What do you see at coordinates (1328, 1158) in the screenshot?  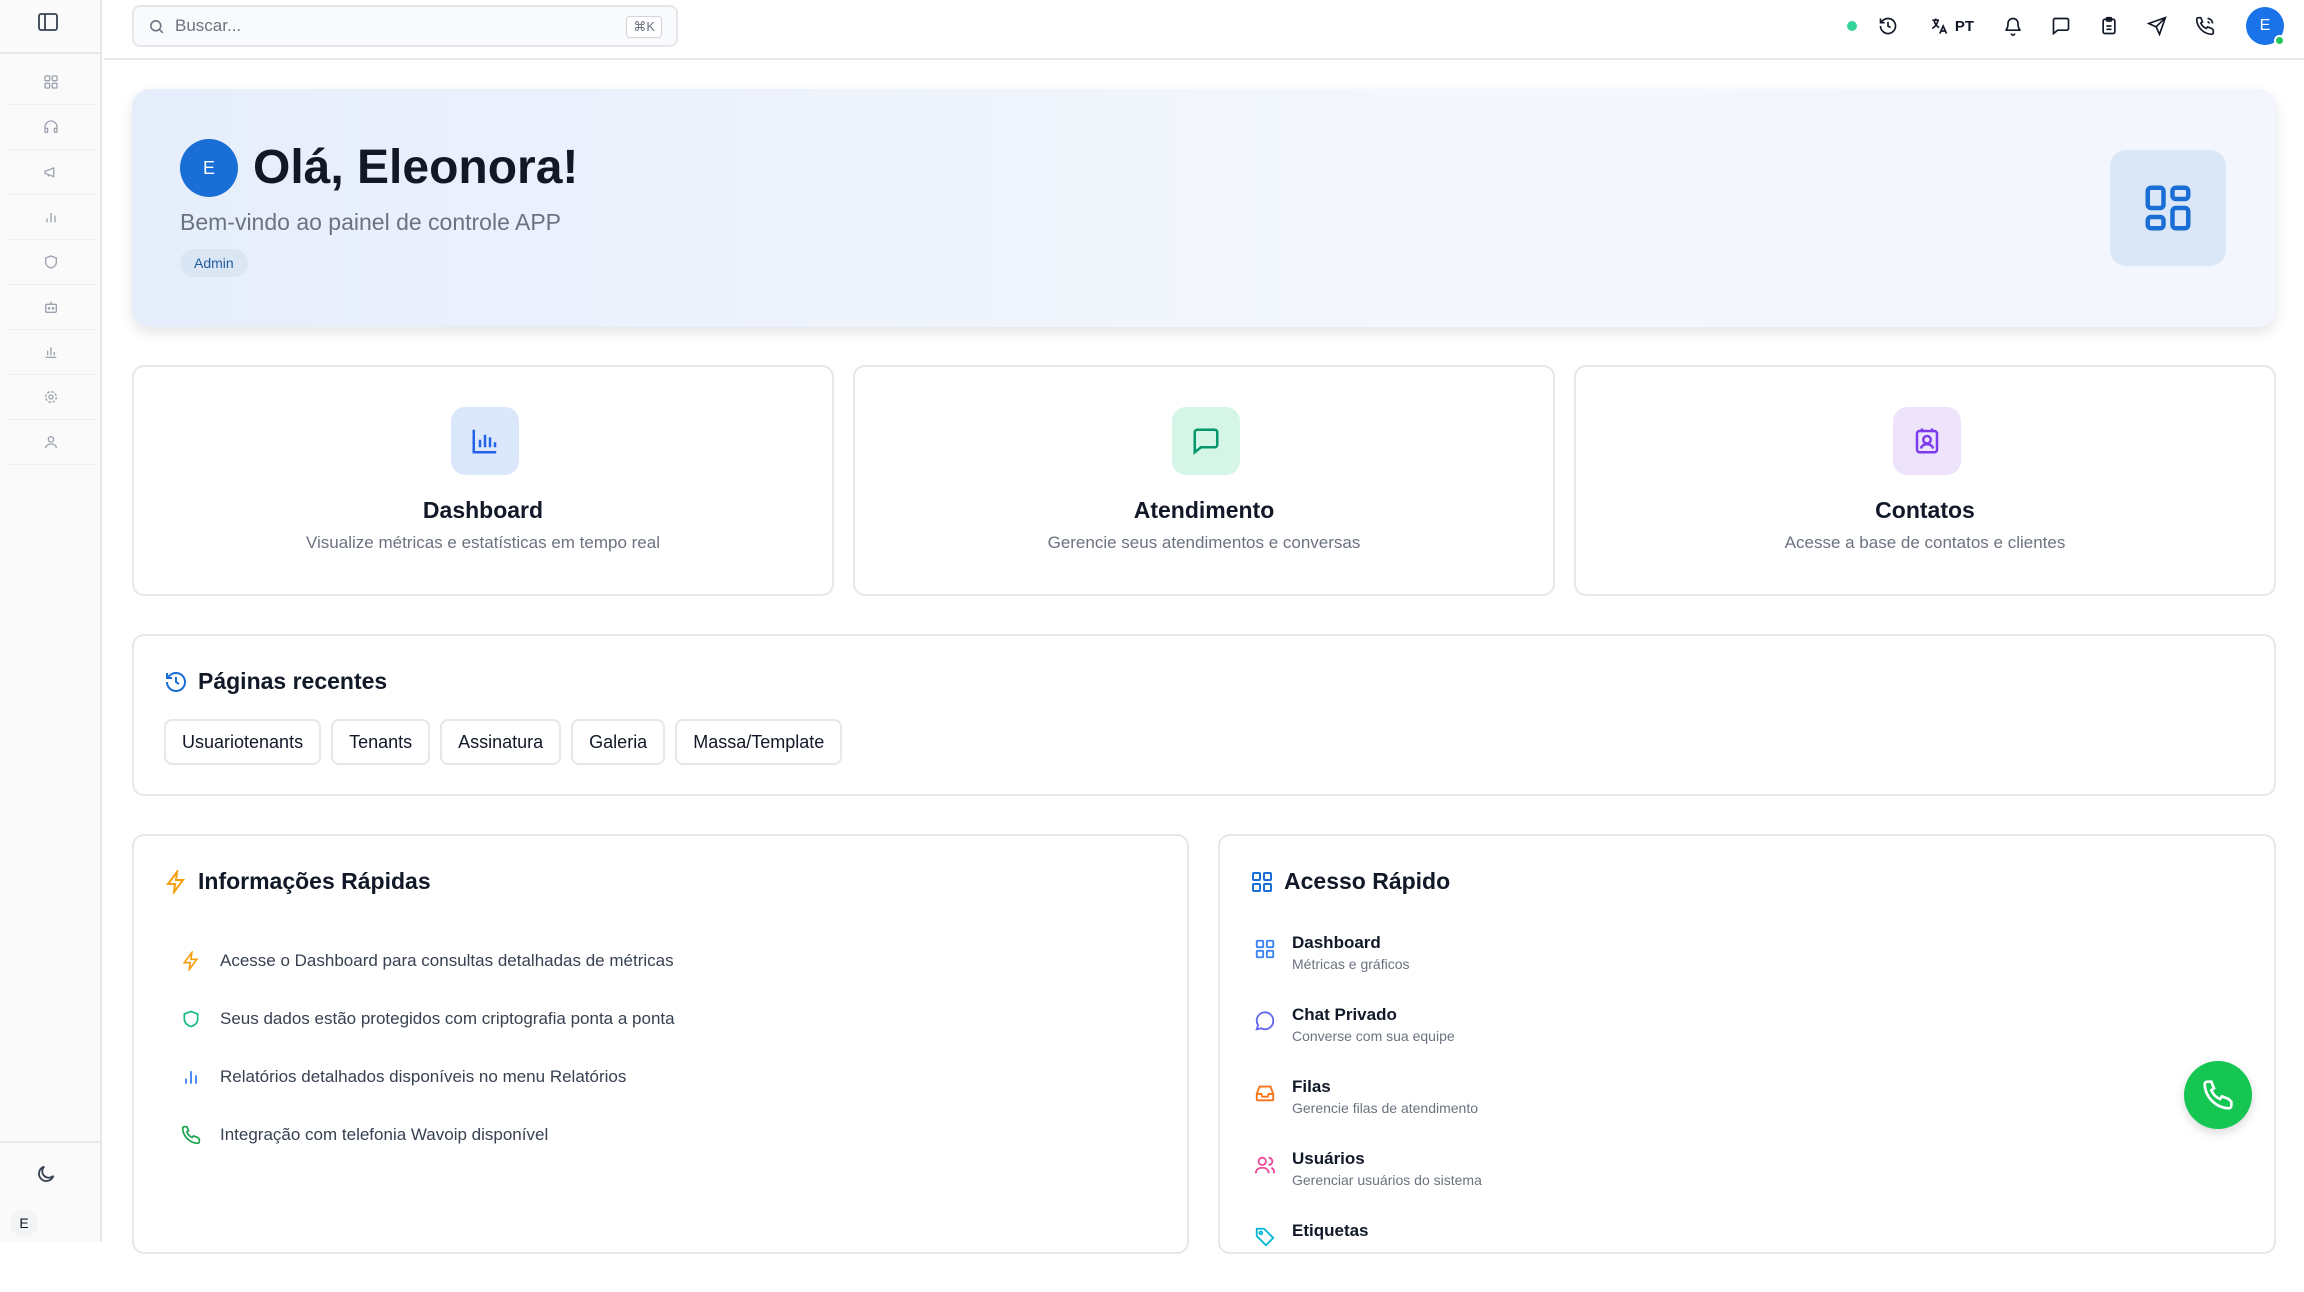 I see `quick-access-item-title: Usuários` at bounding box center [1328, 1158].